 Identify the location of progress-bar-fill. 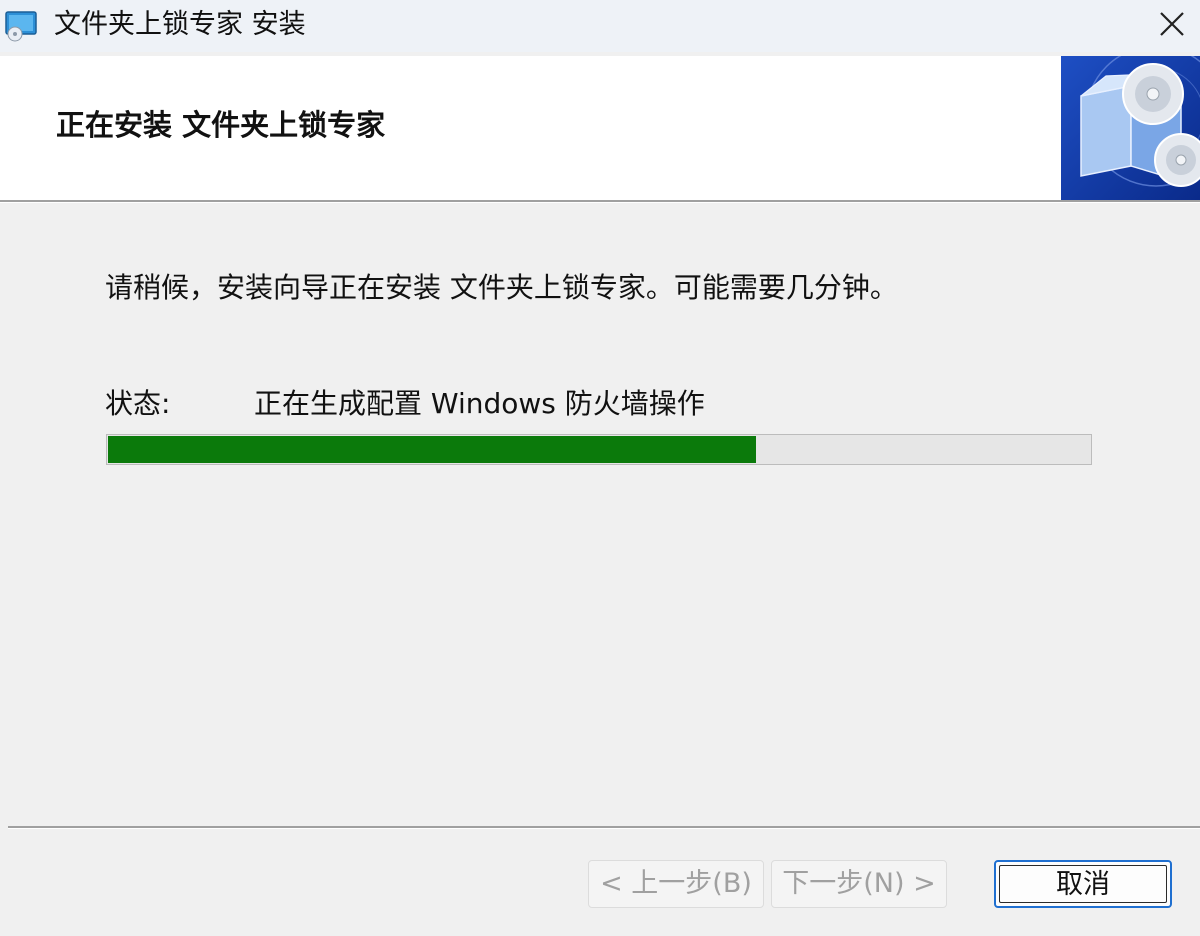
(432, 449).